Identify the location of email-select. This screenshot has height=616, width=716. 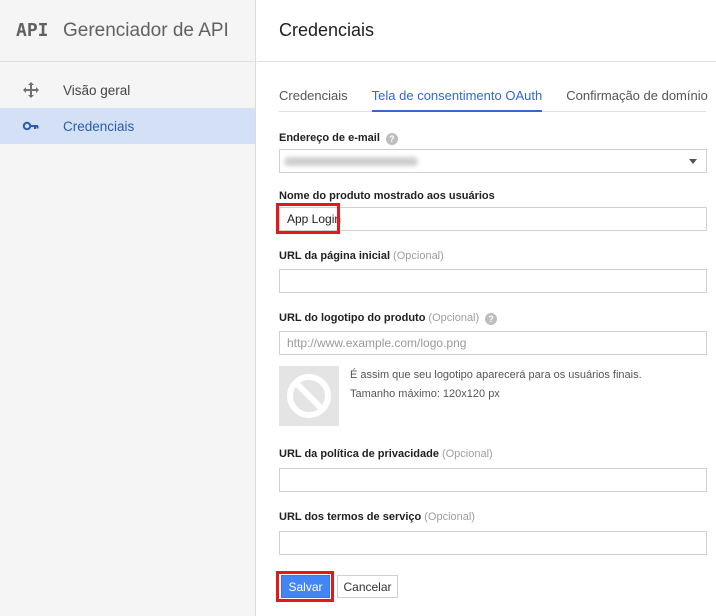
(493, 161).